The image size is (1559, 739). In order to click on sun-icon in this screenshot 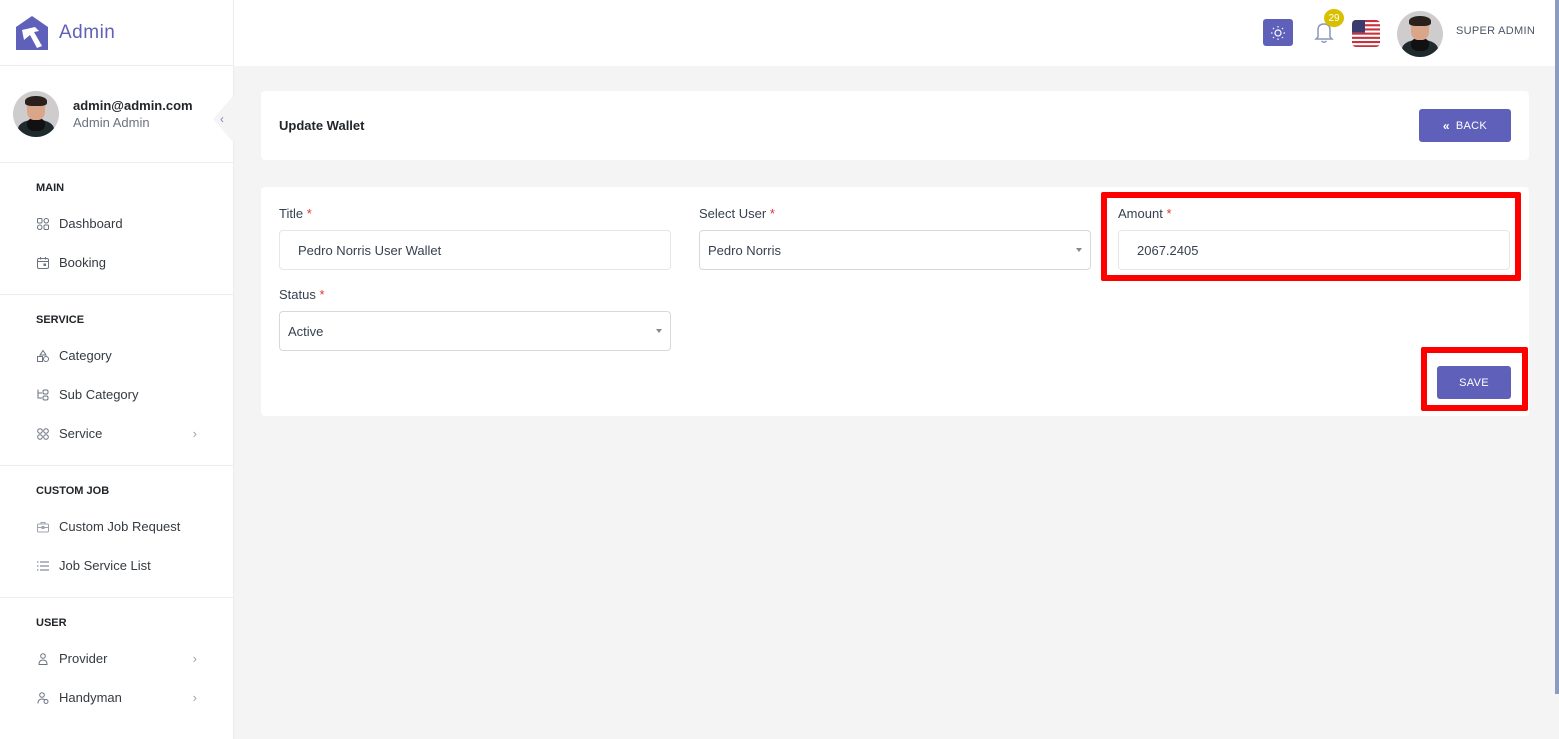, I will do `click(1278, 32)`.